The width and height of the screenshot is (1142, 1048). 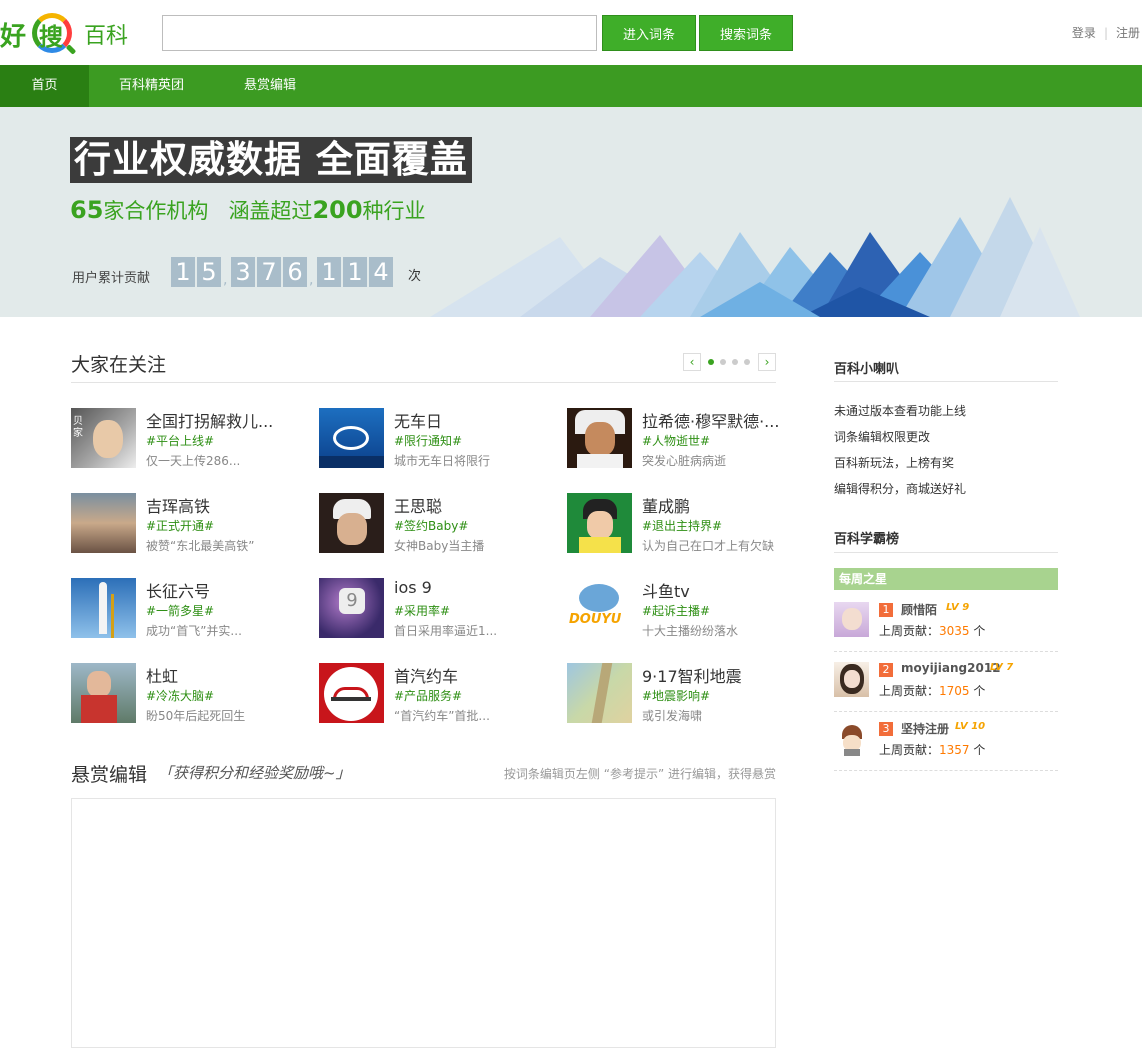 I want to click on rank-number: 1, so click(x=886, y=610).